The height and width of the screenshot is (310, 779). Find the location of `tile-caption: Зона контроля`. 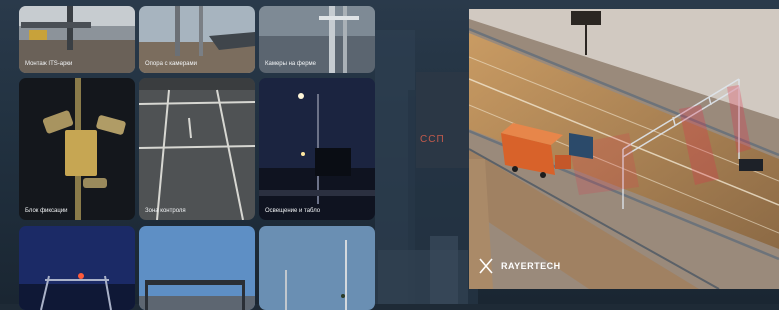

tile-caption: Зона контроля is located at coordinates (165, 211).